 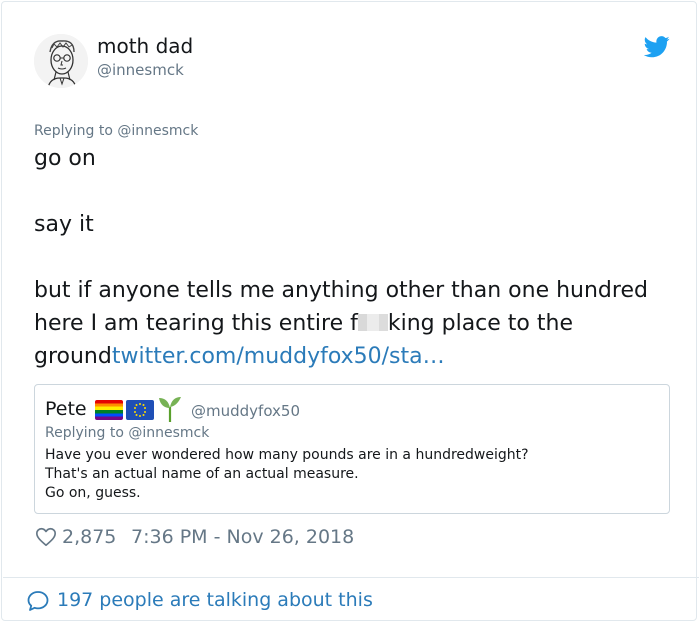 I want to click on reply-context: Replying to @innesmck, so click(x=116, y=131).